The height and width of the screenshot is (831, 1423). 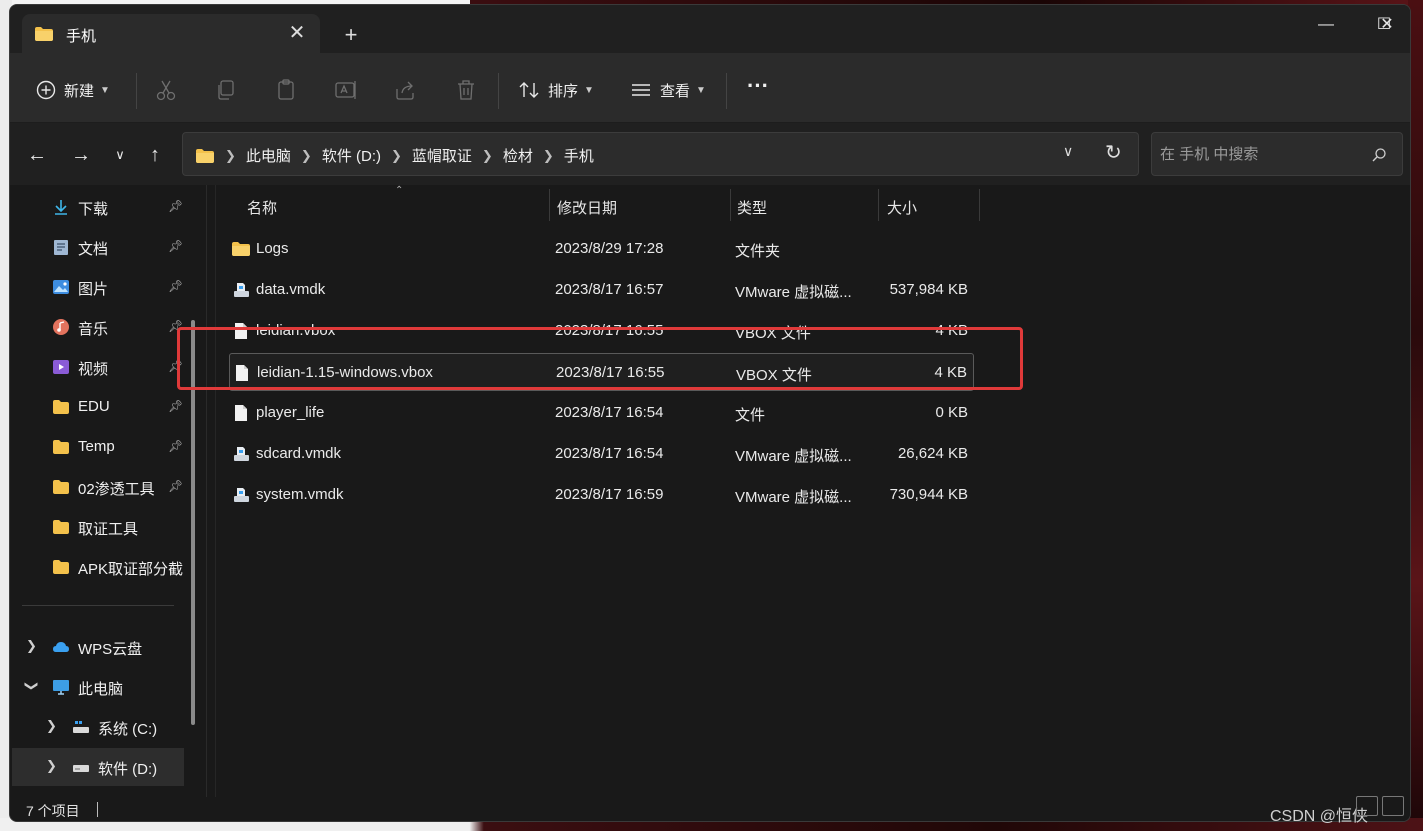 I want to click on drive-icon, so click(x=81, y=727).